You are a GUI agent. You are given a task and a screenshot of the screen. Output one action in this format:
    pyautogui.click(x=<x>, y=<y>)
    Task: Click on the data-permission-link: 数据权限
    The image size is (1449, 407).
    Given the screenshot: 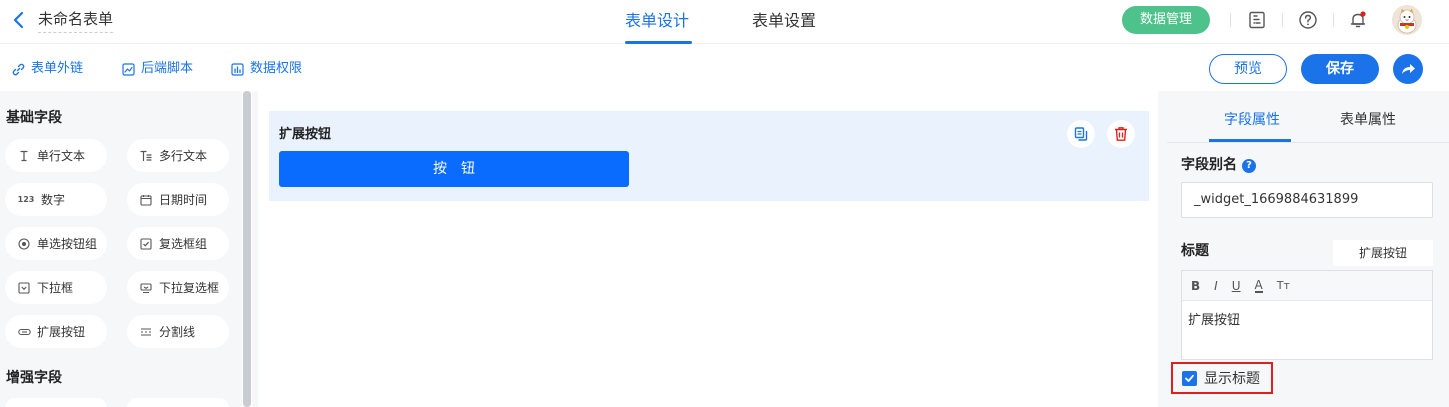 What is the action you would take?
    pyautogui.click(x=266, y=69)
    